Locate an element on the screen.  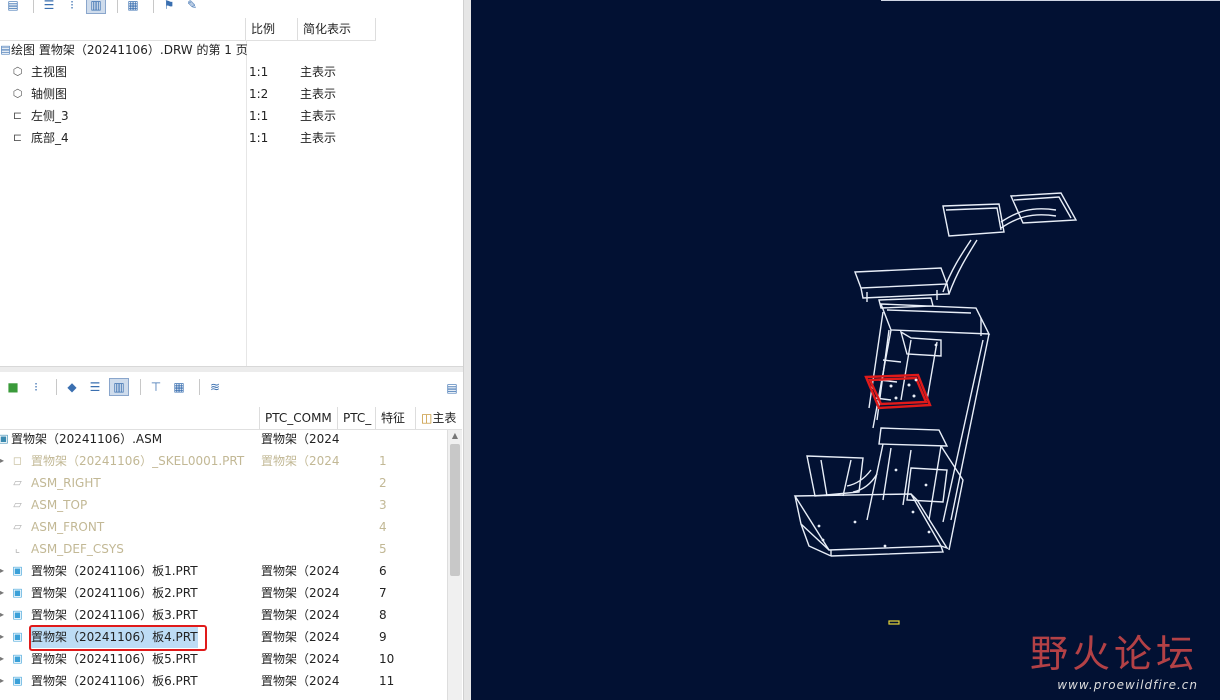
model-tree-header: PTC_COMM PTC_ 特征 ◫主表 is located at coordinates (231, 418).